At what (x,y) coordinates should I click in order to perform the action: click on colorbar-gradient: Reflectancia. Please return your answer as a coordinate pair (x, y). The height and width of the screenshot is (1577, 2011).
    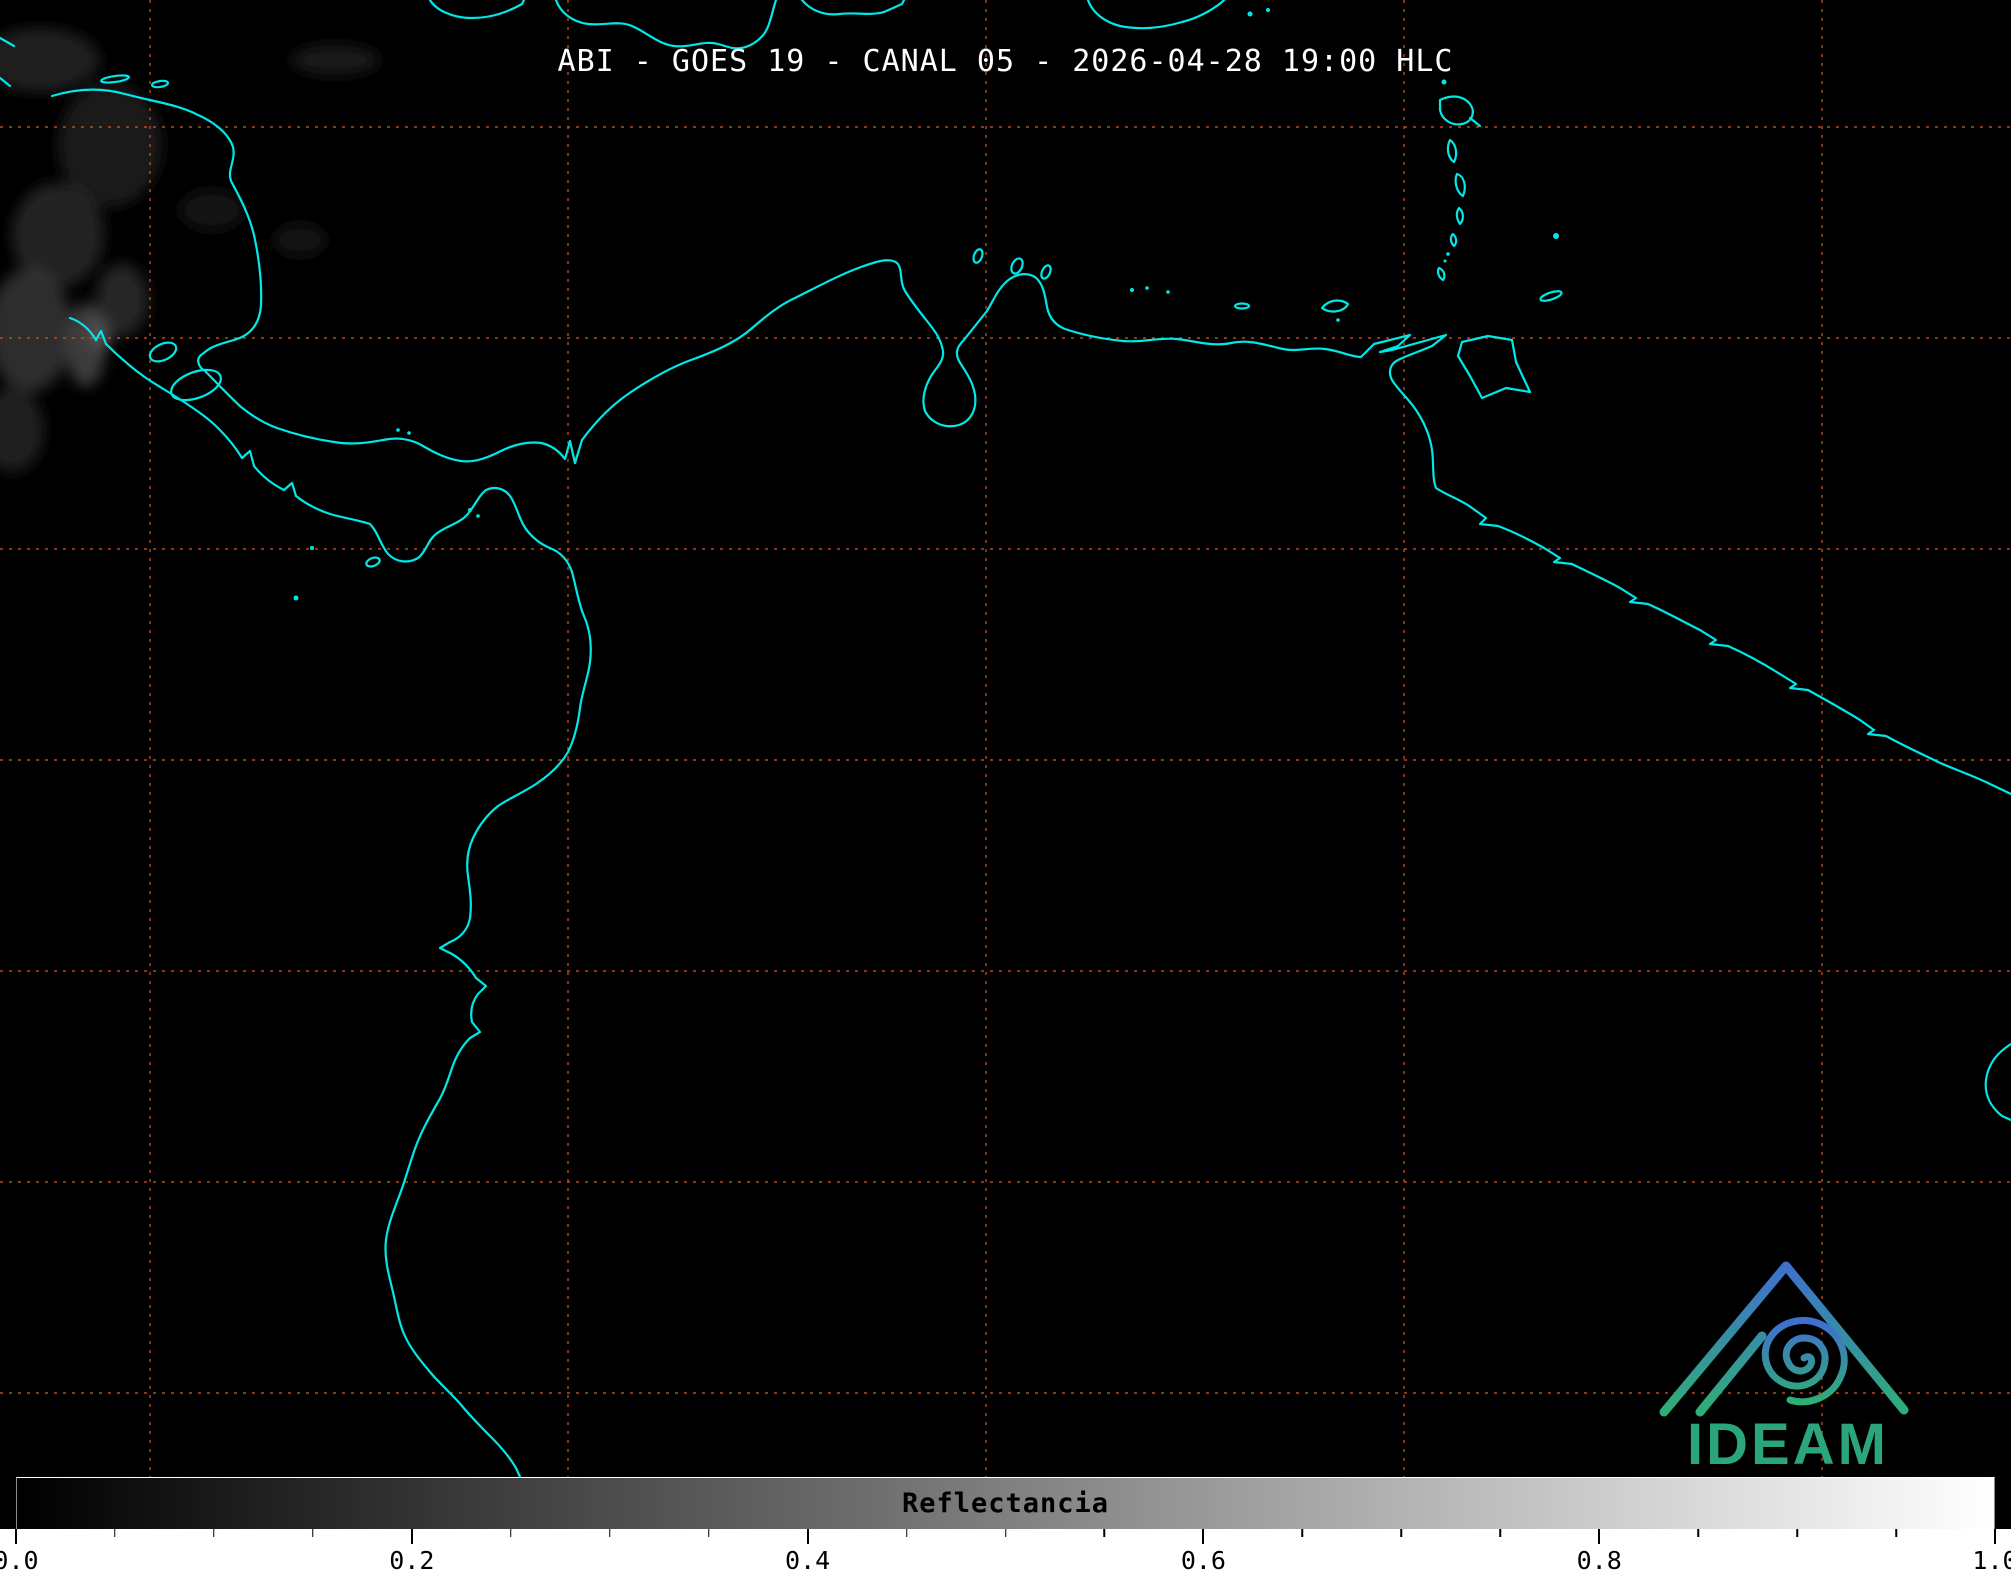
    Looking at the image, I should click on (1005, 1503).